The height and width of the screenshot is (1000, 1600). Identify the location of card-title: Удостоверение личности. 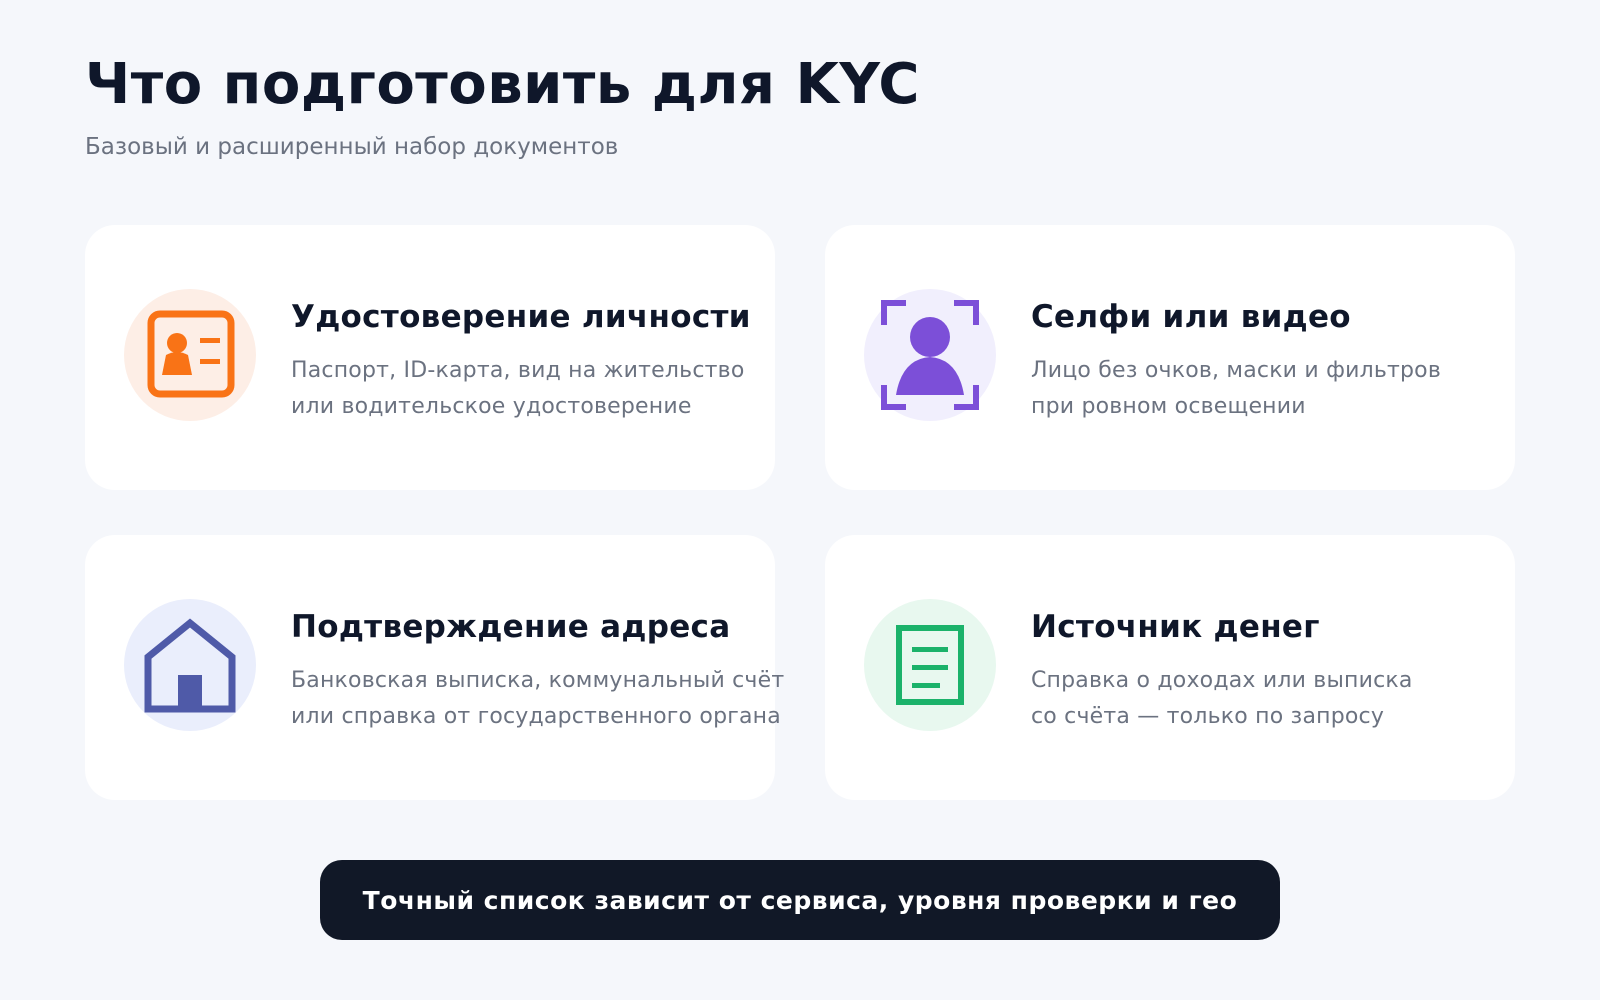
(521, 317).